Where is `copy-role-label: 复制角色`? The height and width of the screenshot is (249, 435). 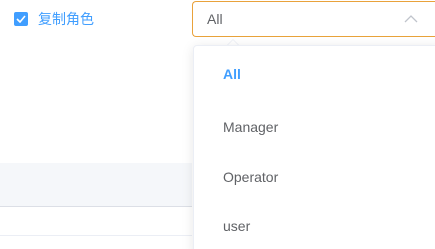
copy-role-label: 复制角色 is located at coordinates (66, 20).